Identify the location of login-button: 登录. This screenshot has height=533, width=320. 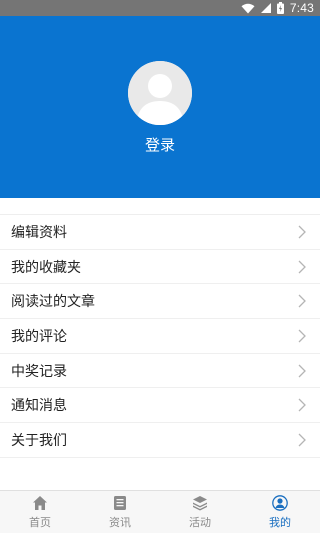
(160, 144).